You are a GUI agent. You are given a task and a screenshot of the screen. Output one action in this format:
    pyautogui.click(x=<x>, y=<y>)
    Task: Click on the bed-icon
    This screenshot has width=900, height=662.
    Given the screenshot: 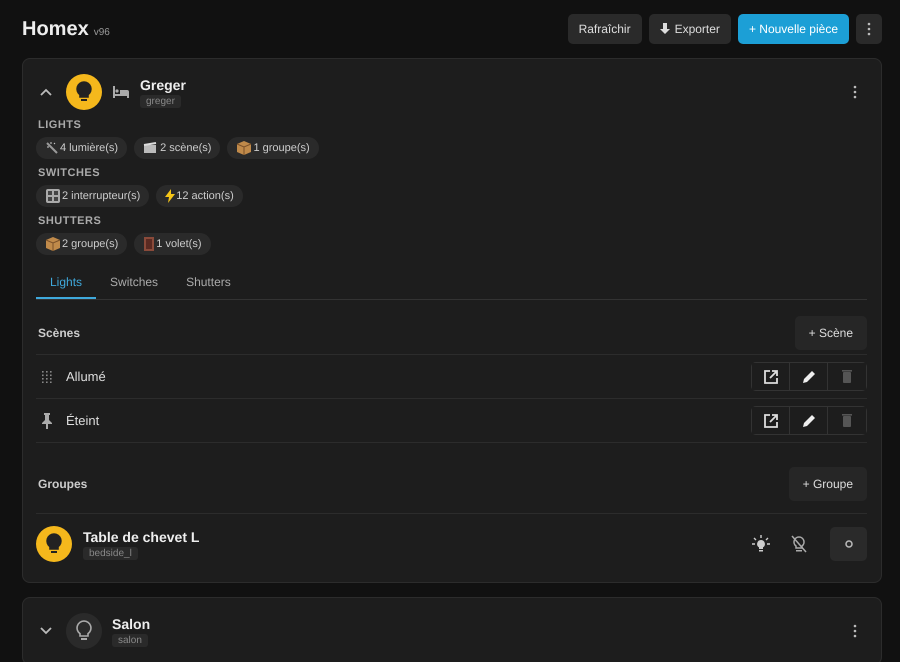 What is the action you would take?
    pyautogui.click(x=121, y=92)
    